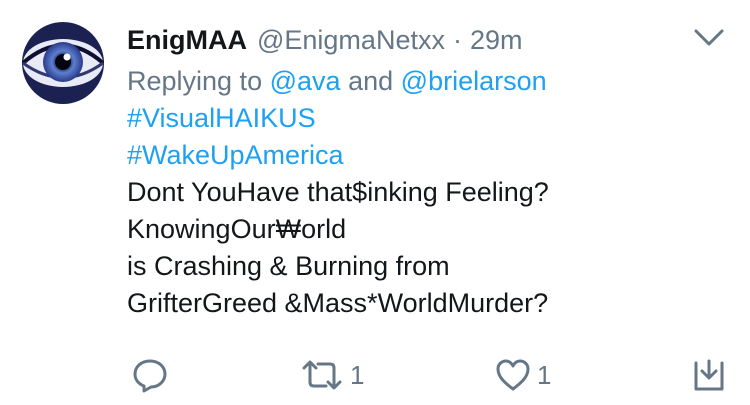 The height and width of the screenshot is (405, 750). Describe the element at coordinates (474, 81) in the screenshot. I see `reply-mention-brielarson: @brielarson` at that location.